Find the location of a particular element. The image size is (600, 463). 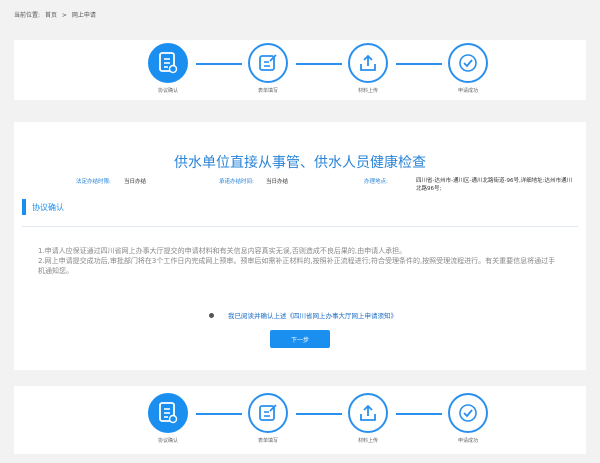

breadcrumb-home: 首页 is located at coordinates (51, 15).